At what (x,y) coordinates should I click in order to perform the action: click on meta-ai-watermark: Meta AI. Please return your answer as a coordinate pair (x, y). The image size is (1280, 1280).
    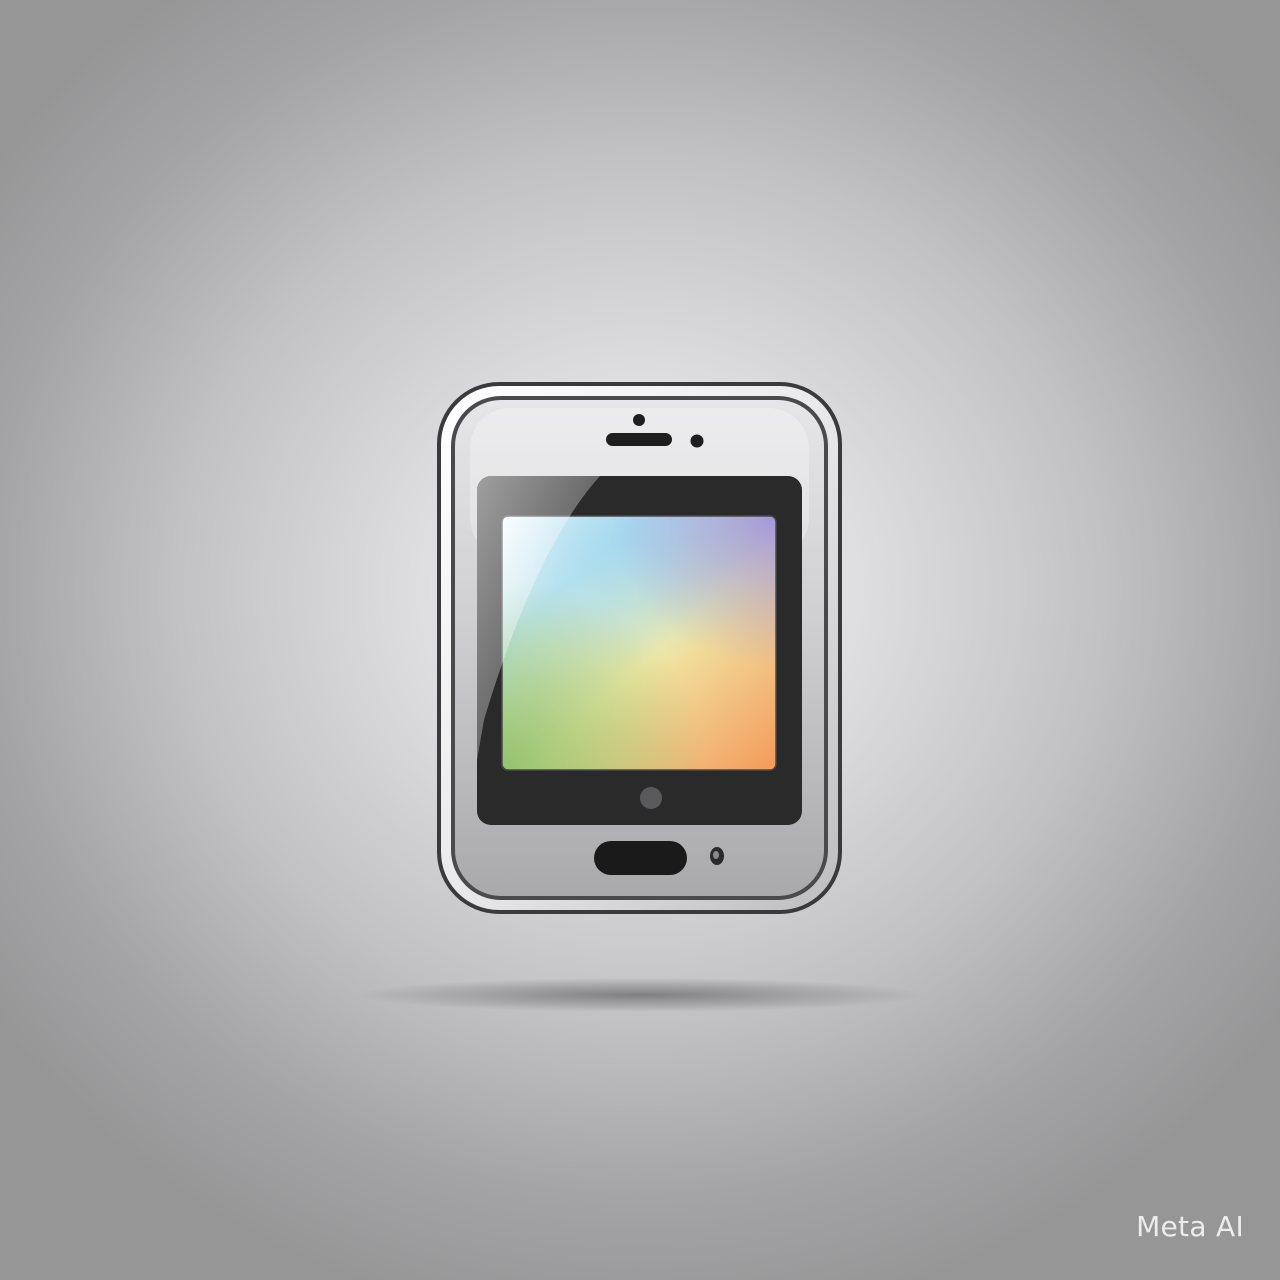
    Looking at the image, I should click on (1190, 1226).